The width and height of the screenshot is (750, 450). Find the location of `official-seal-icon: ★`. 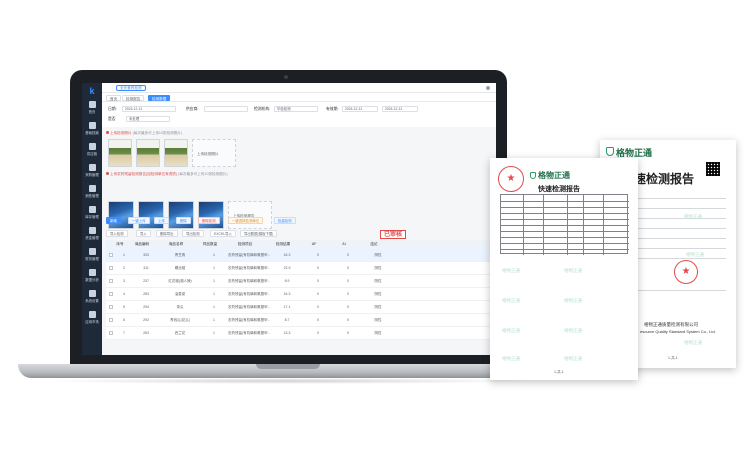

official-seal-icon: ★ is located at coordinates (511, 179).